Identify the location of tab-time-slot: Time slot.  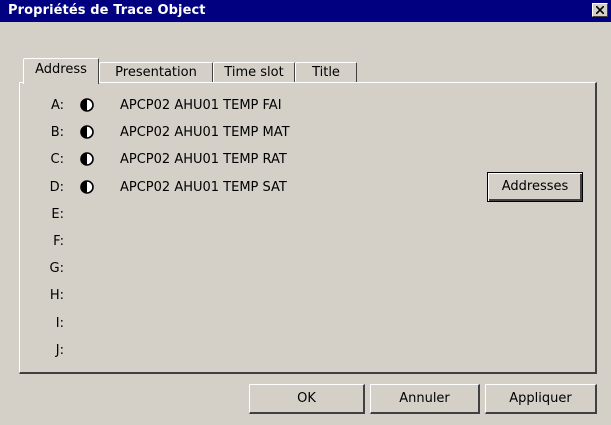
(254, 72).